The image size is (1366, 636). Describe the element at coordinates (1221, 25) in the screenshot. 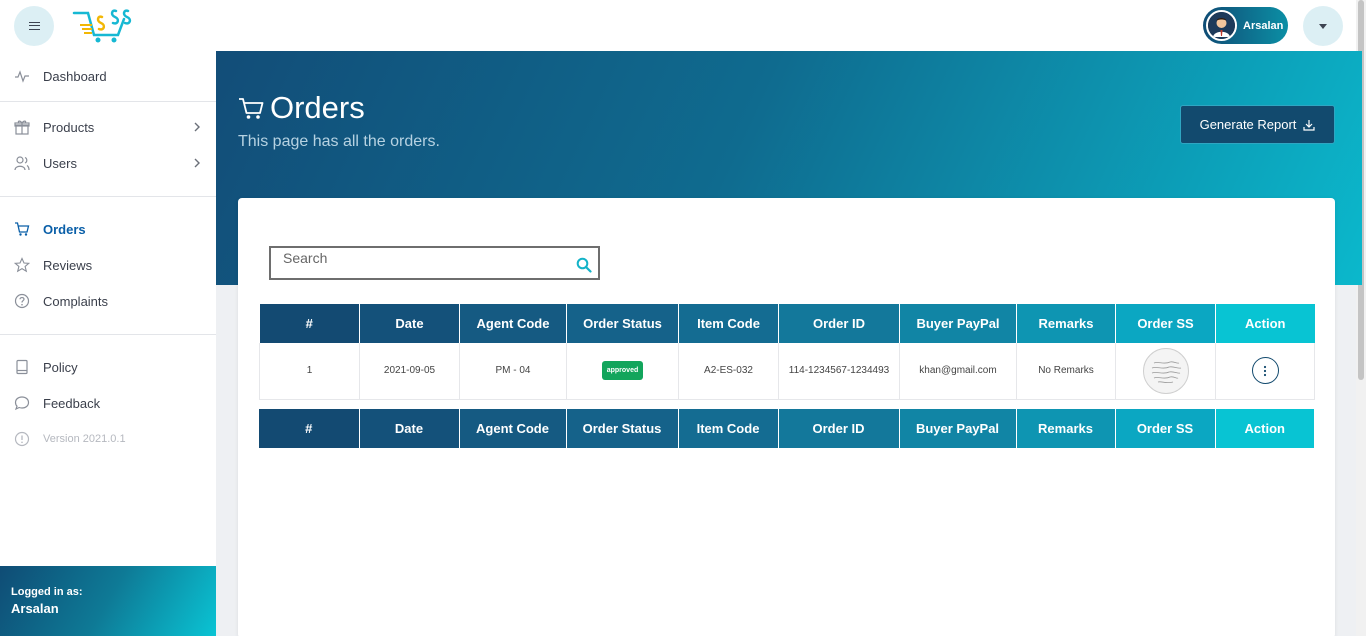

I see `avatar` at that location.